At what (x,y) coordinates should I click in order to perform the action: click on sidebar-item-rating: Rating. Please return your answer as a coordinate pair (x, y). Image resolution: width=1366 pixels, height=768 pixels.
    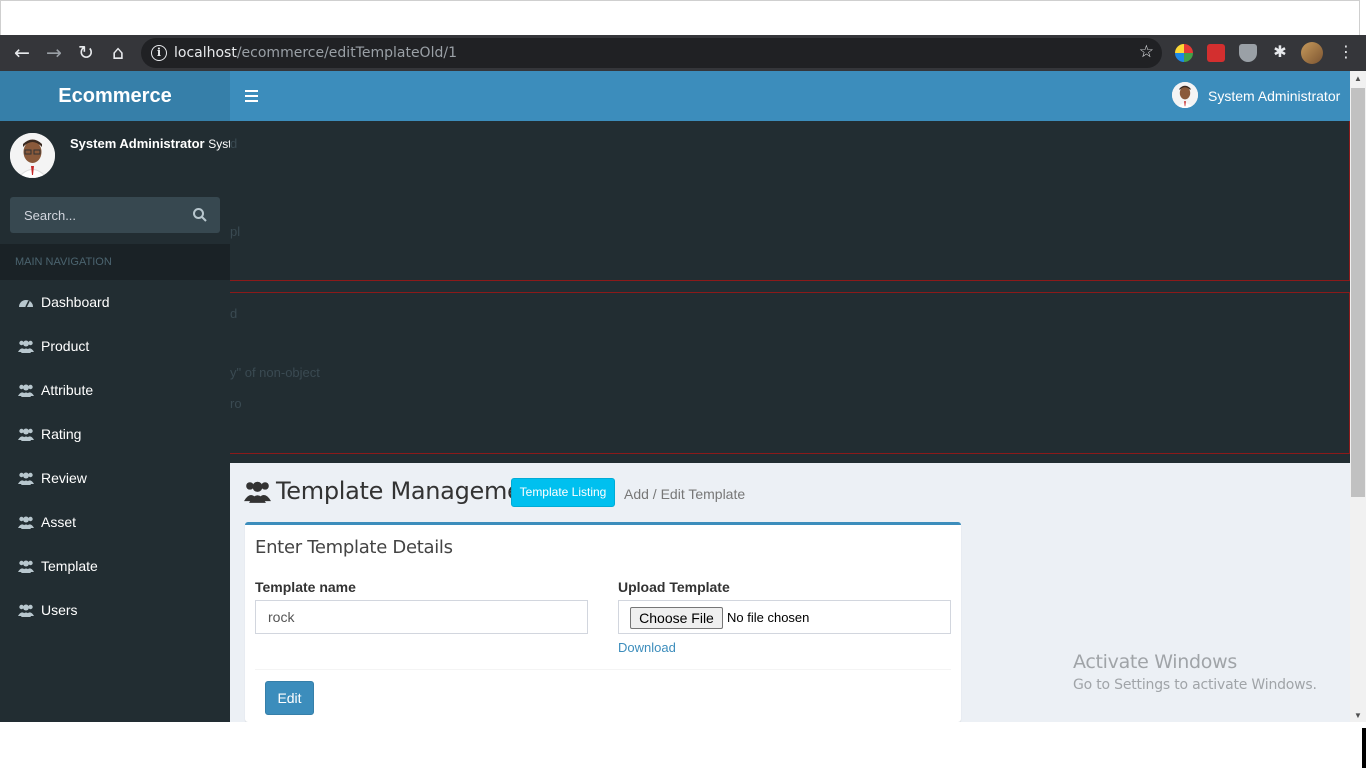
    Looking at the image, I should click on (115, 434).